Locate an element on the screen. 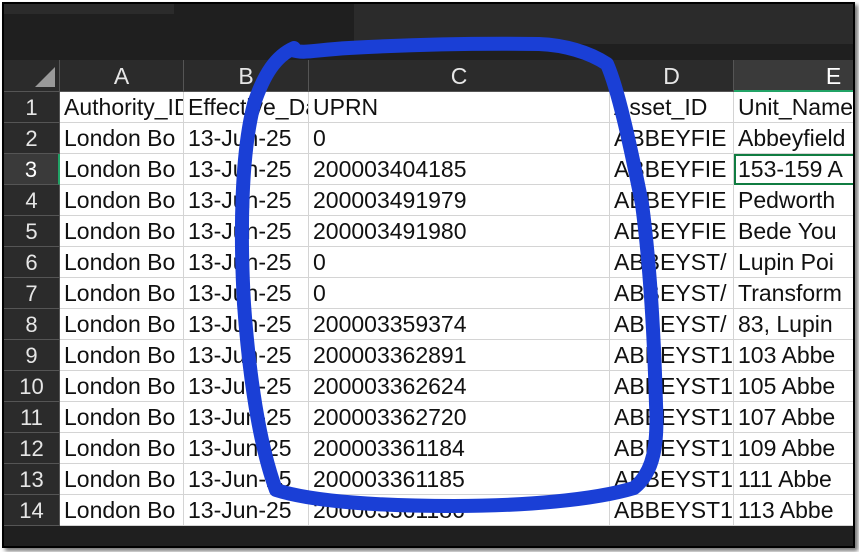 The width and height of the screenshot is (859, 552). row-header-11: 11 is located at coordinates (32, 417).